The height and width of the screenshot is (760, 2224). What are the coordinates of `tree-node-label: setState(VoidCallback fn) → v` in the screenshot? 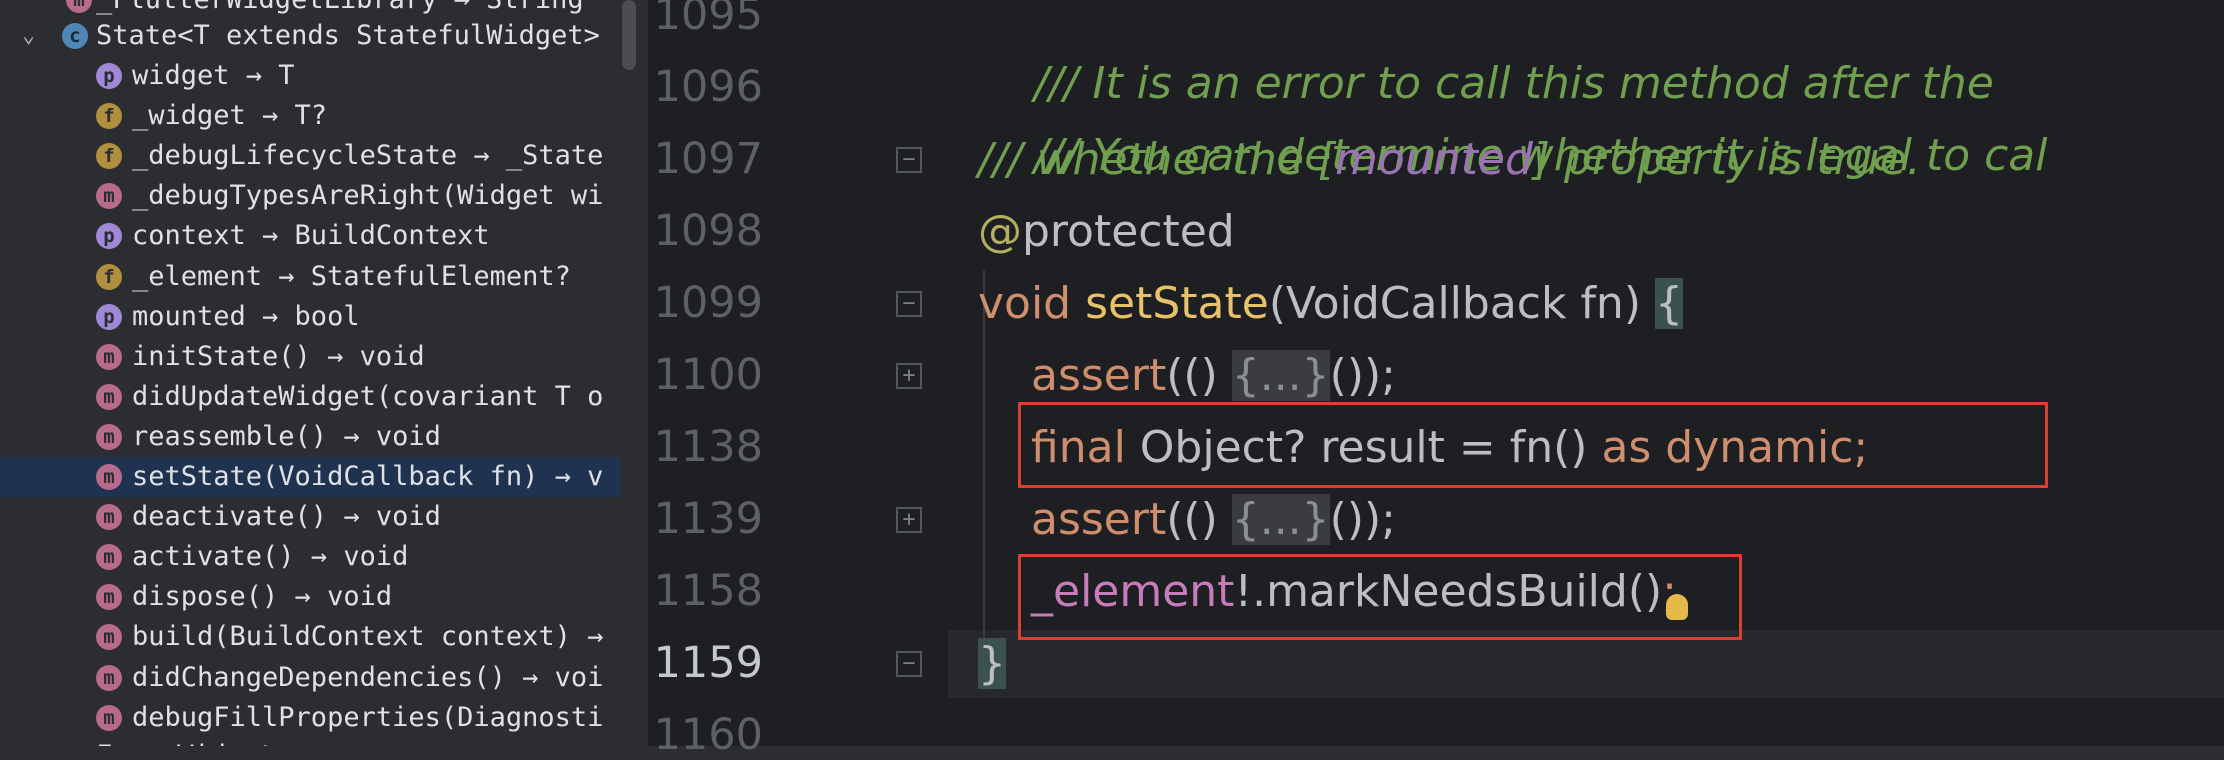 It's located at (368, 476).